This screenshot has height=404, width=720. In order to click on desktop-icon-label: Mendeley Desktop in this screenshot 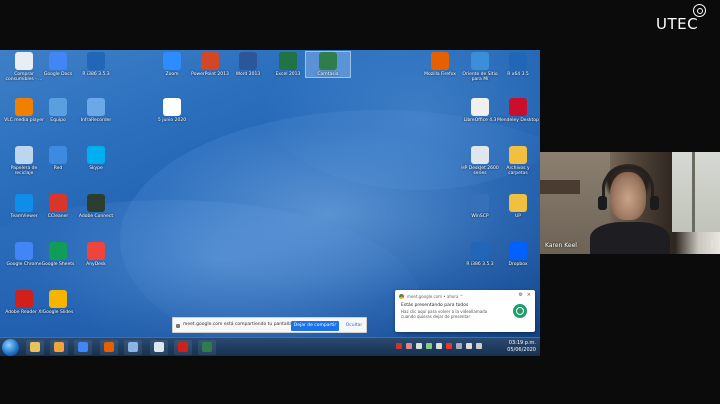, I will do `click(518, 120)`.